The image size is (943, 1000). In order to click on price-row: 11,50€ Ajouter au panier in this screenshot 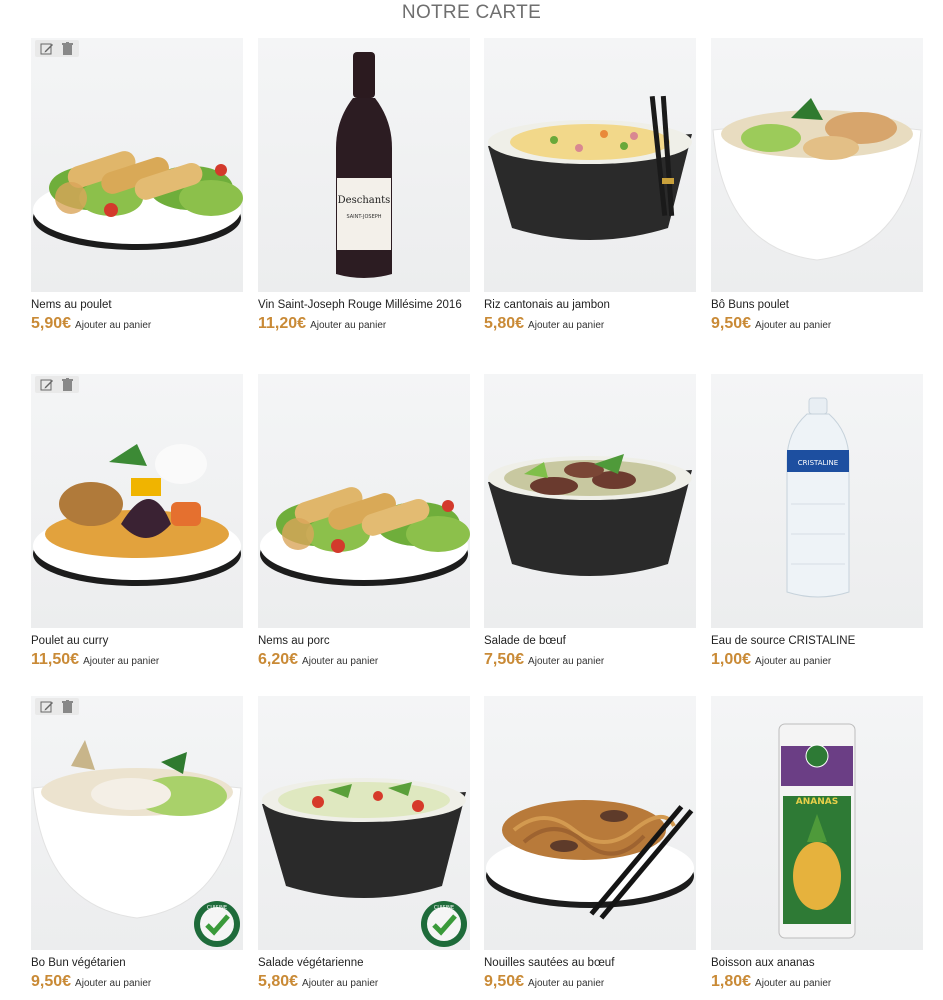, I will do `click(137, 660)`.